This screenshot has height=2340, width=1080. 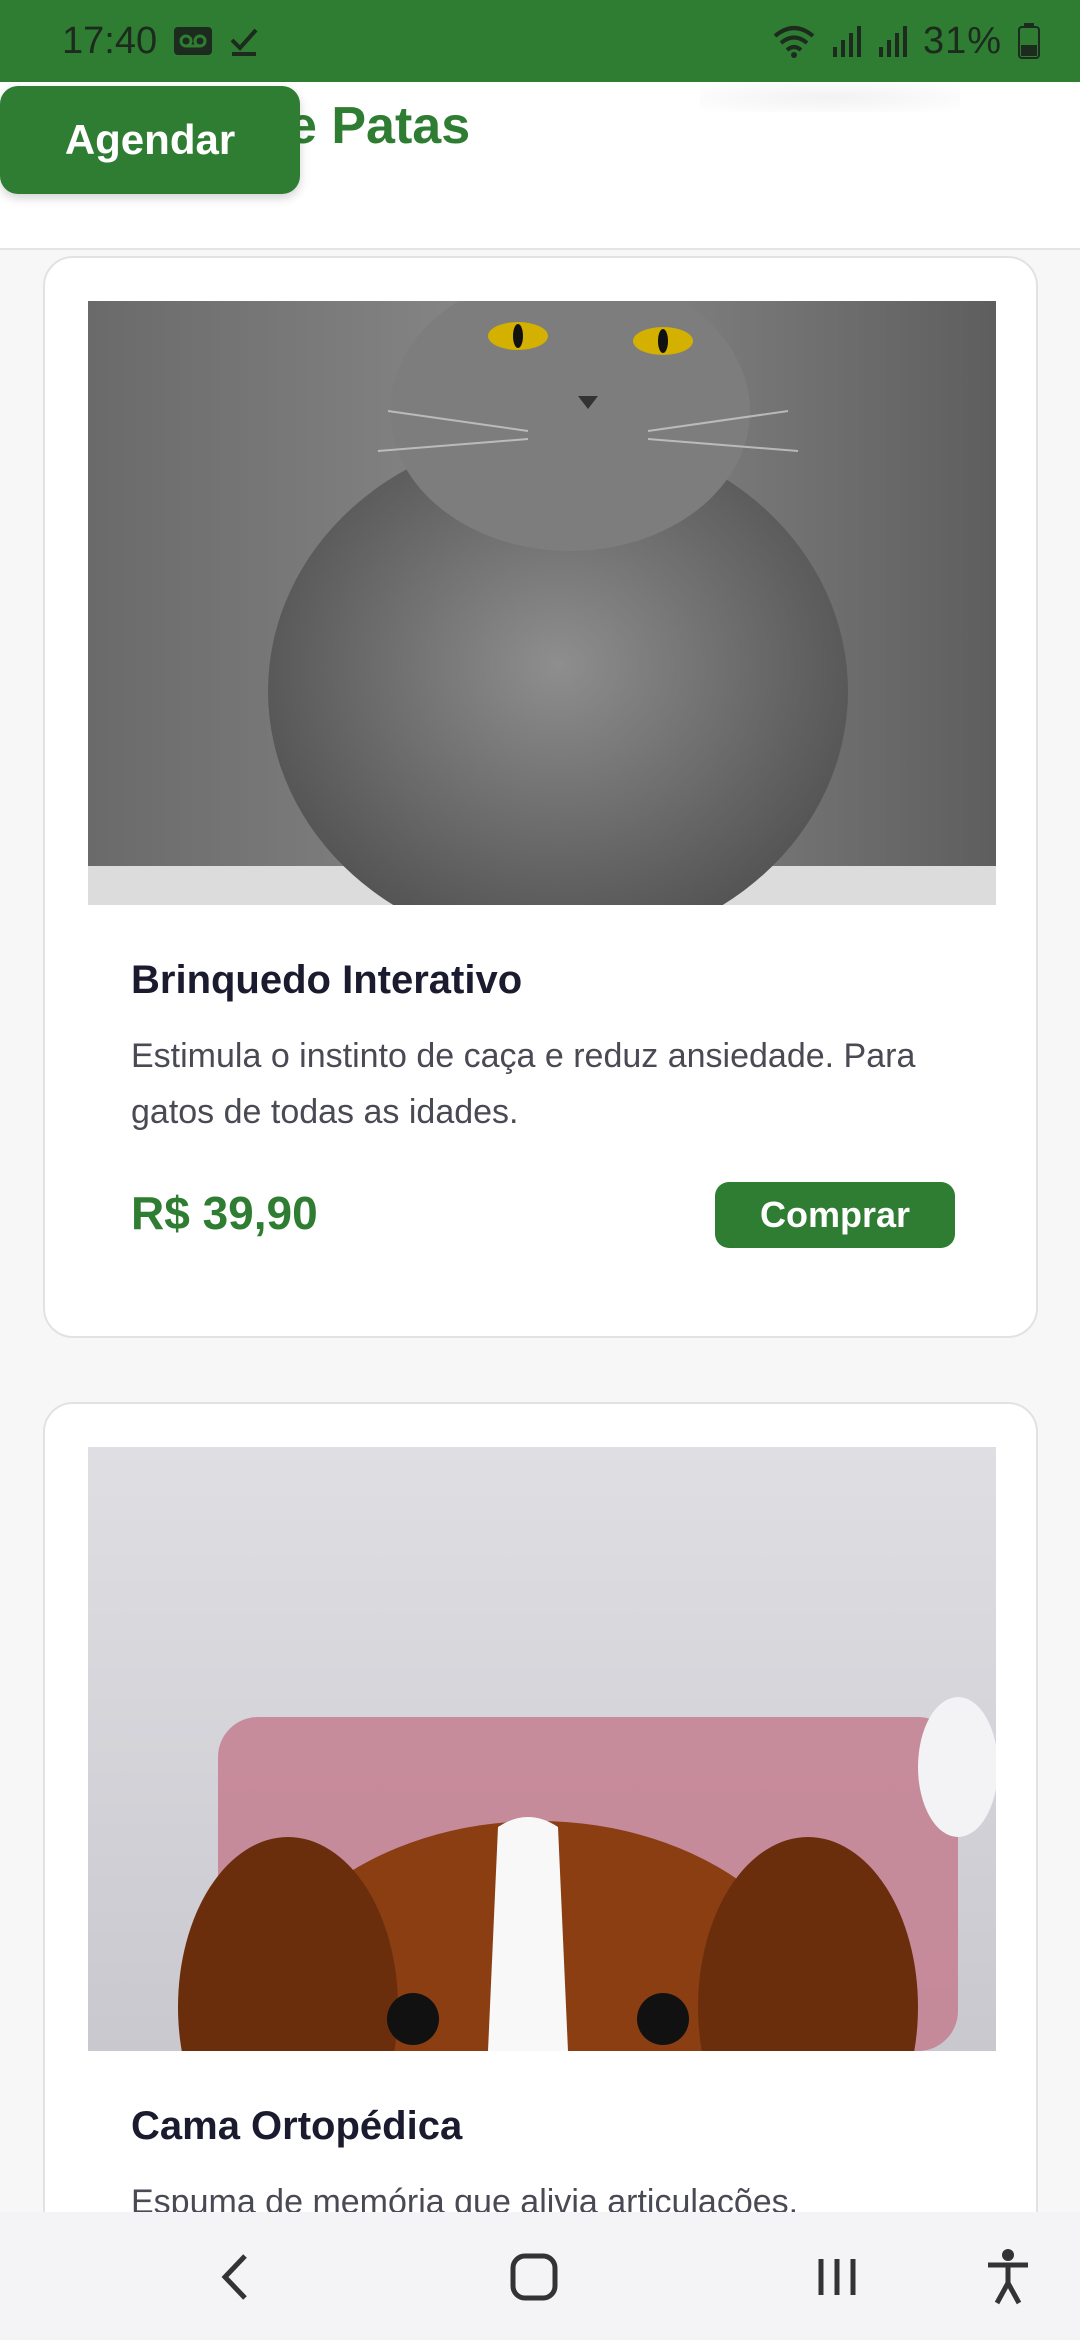 What do you see at coordinates (962, 40) in the screenshot?
I see `battery-percent: 31%` at bounding box center [962, 40].